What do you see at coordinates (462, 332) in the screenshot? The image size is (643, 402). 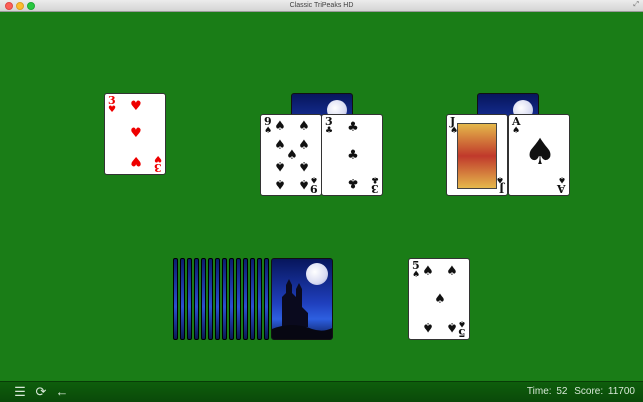 I see `card-rank: 5` at bounding box center [462, 332].